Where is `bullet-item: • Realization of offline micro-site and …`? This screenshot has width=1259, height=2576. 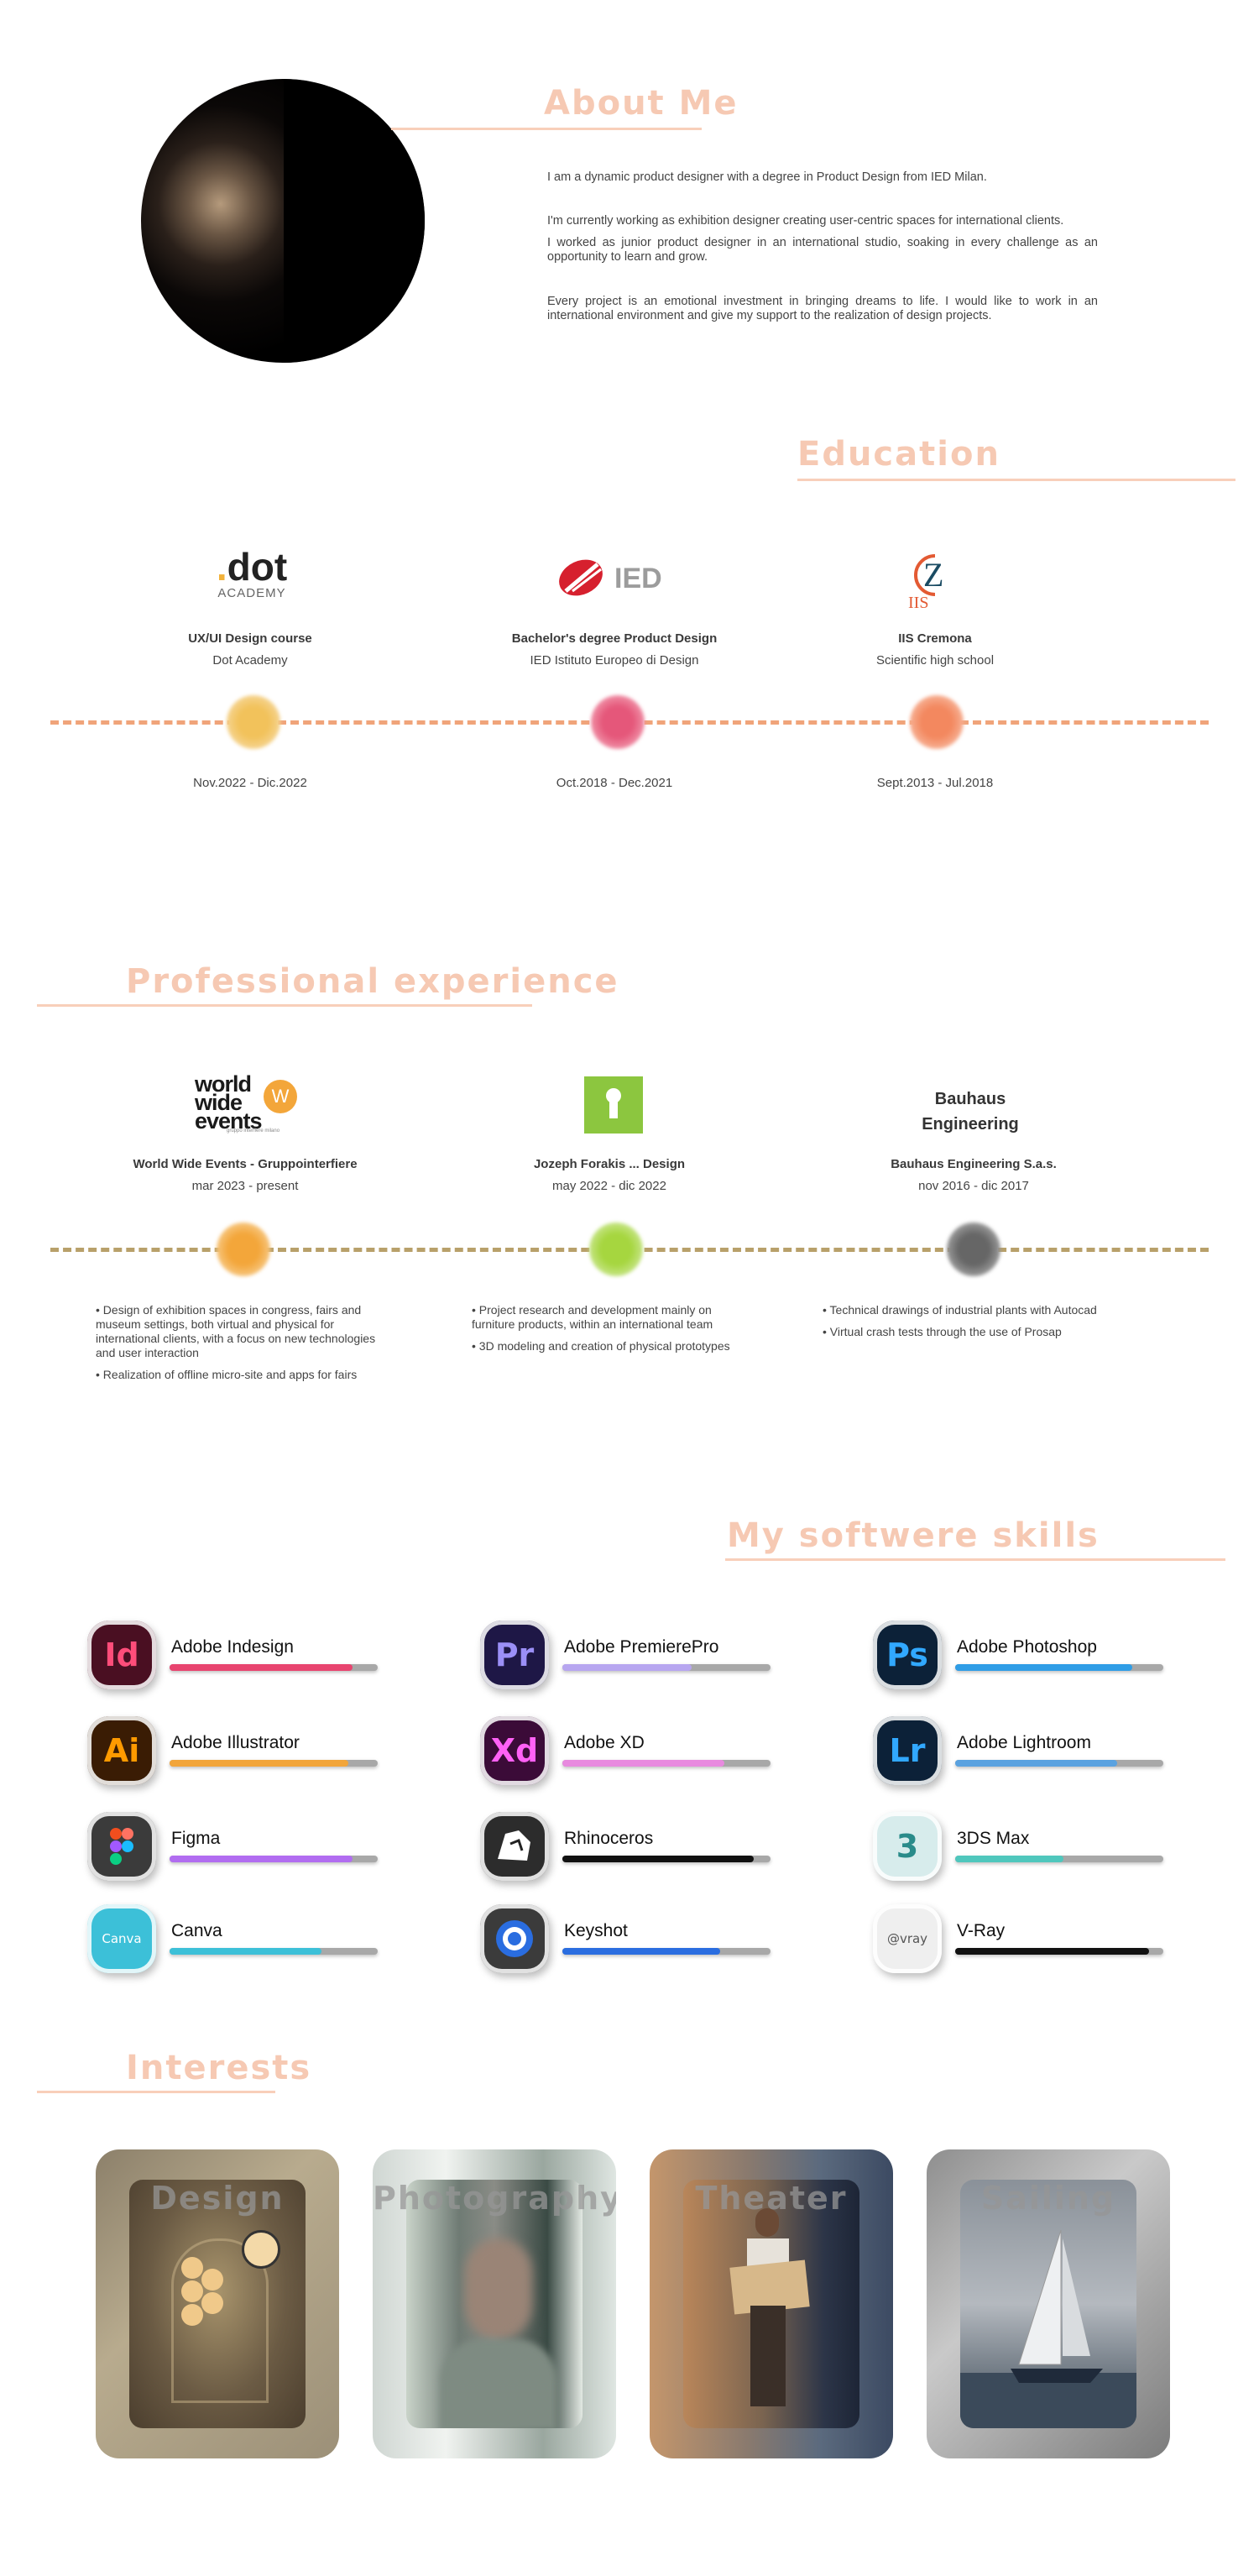
bullet-item: • Realization of offline micro-site and … is located at coordinates (227, 1374).